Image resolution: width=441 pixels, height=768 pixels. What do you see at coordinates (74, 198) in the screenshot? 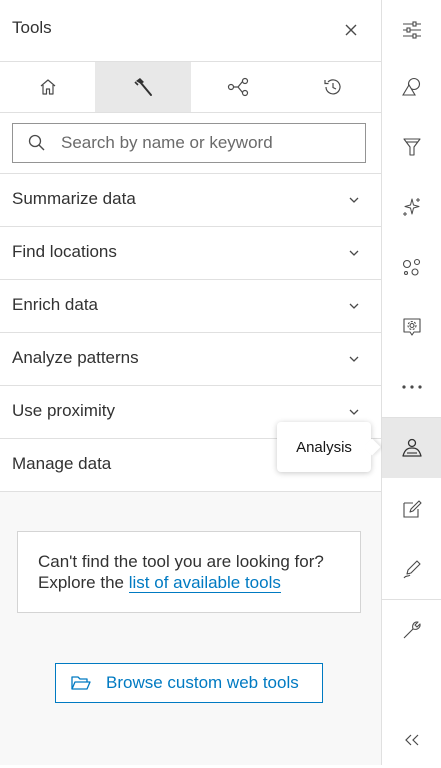
I see `category-label: Summarize data` at bounding box center [74, 198].